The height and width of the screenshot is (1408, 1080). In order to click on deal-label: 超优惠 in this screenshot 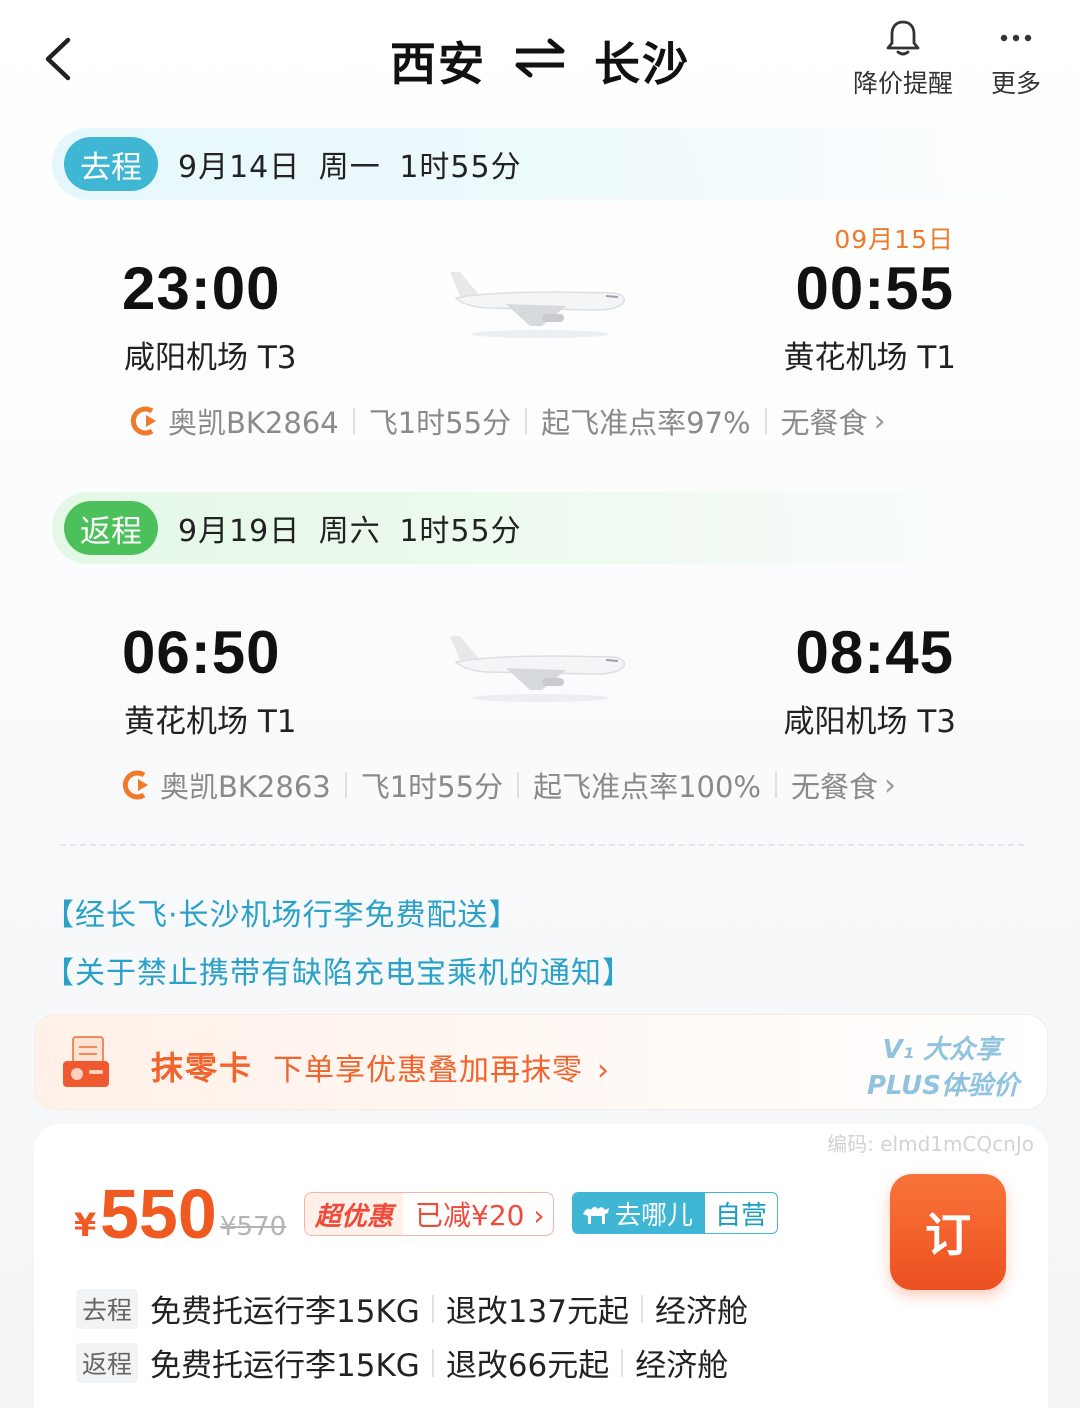, I will do `click(354, 1214)`.